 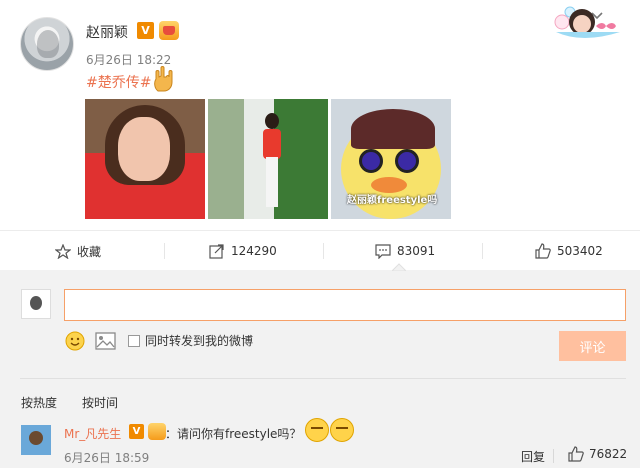 I want to click on comment-like-count: 76822, so click(x=608, y=454).